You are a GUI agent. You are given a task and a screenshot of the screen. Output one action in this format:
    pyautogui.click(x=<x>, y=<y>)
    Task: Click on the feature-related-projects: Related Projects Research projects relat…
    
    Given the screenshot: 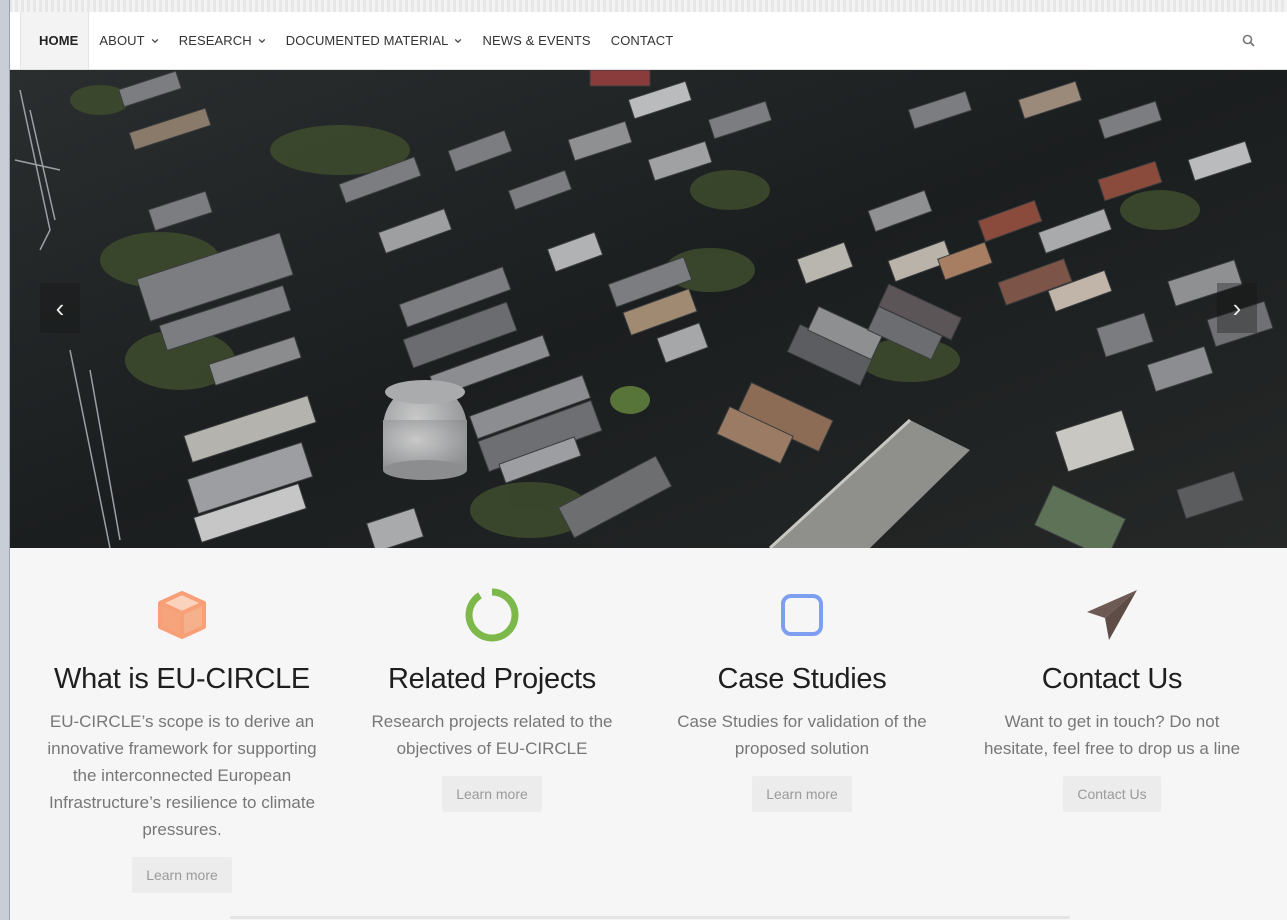 What is the action you would take?
    pyautogui.click(x=492, y=680)
    